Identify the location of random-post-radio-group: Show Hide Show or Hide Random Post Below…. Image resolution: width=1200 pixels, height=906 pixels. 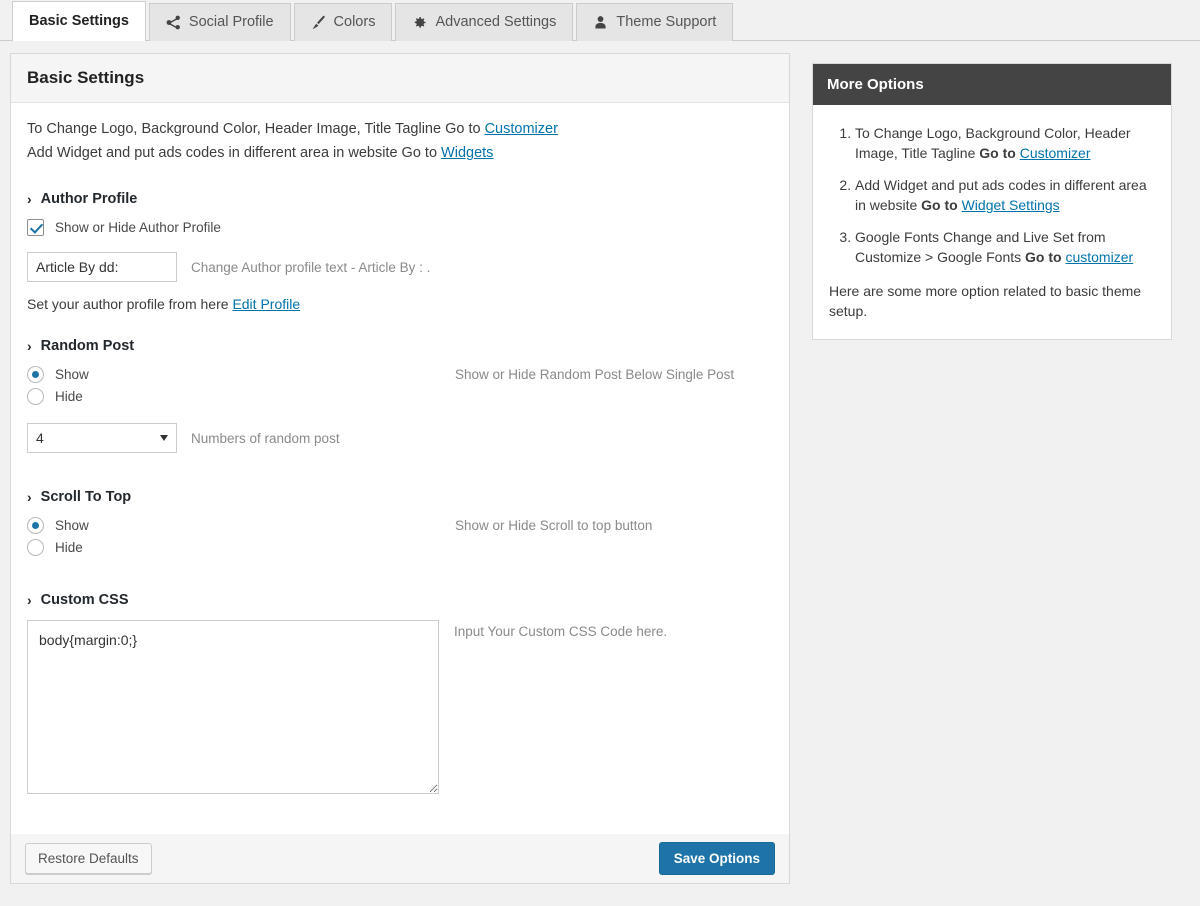
(400, 385).